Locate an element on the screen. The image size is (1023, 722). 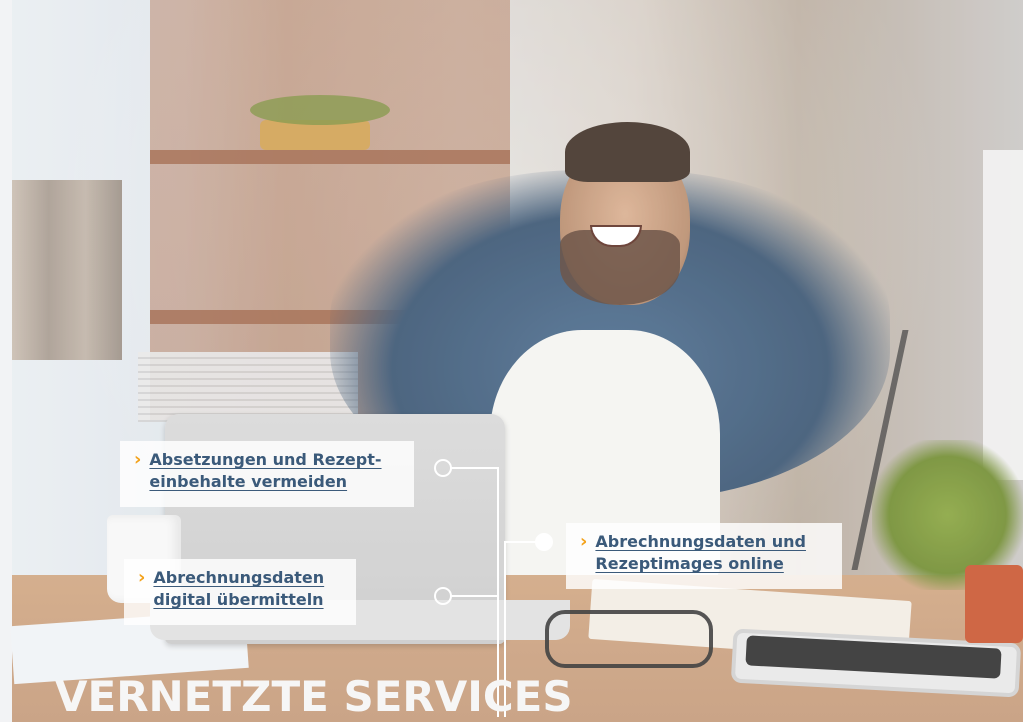
man-hair is located at coordinates (627, 152).